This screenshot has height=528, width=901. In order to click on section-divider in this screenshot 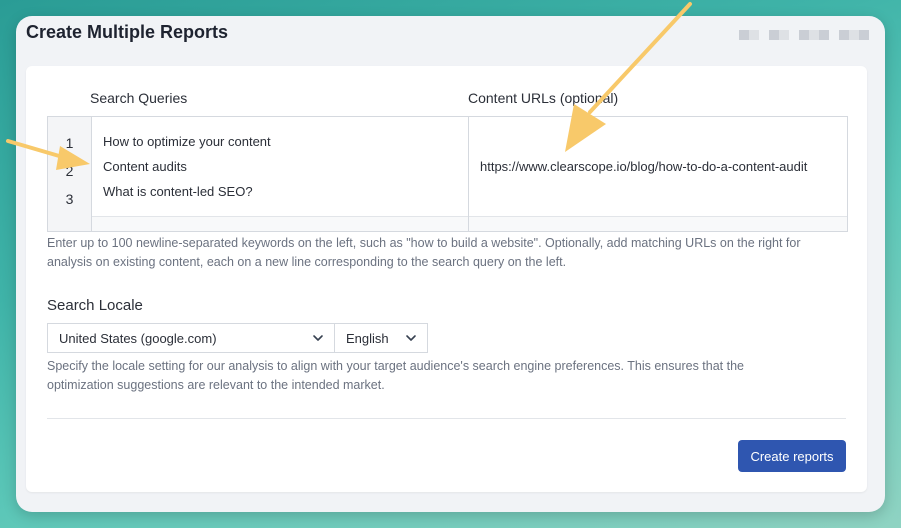, I will do `click(446, 418)`.